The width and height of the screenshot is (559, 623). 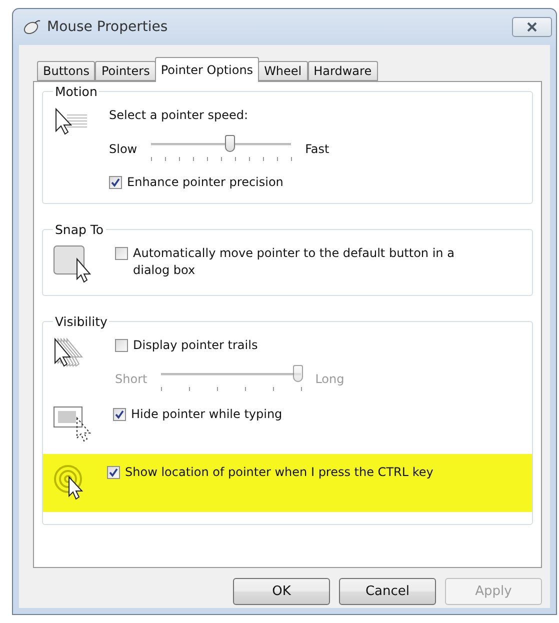 What do you see at coordinates (76, 91) in the screenshot?
I see `group-title: Motion` at bounding box center [76, 91].